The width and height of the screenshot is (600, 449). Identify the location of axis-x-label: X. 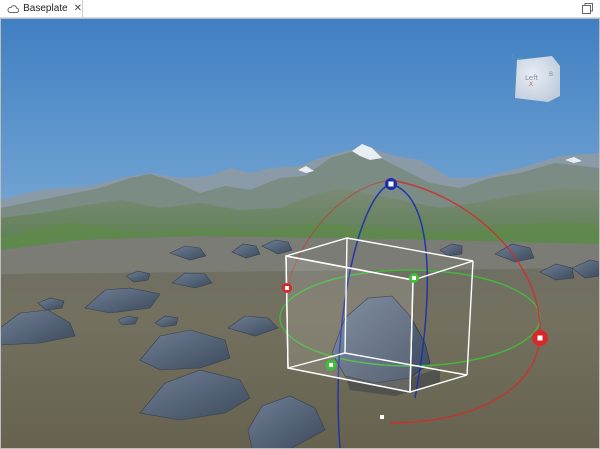
(531, 84).